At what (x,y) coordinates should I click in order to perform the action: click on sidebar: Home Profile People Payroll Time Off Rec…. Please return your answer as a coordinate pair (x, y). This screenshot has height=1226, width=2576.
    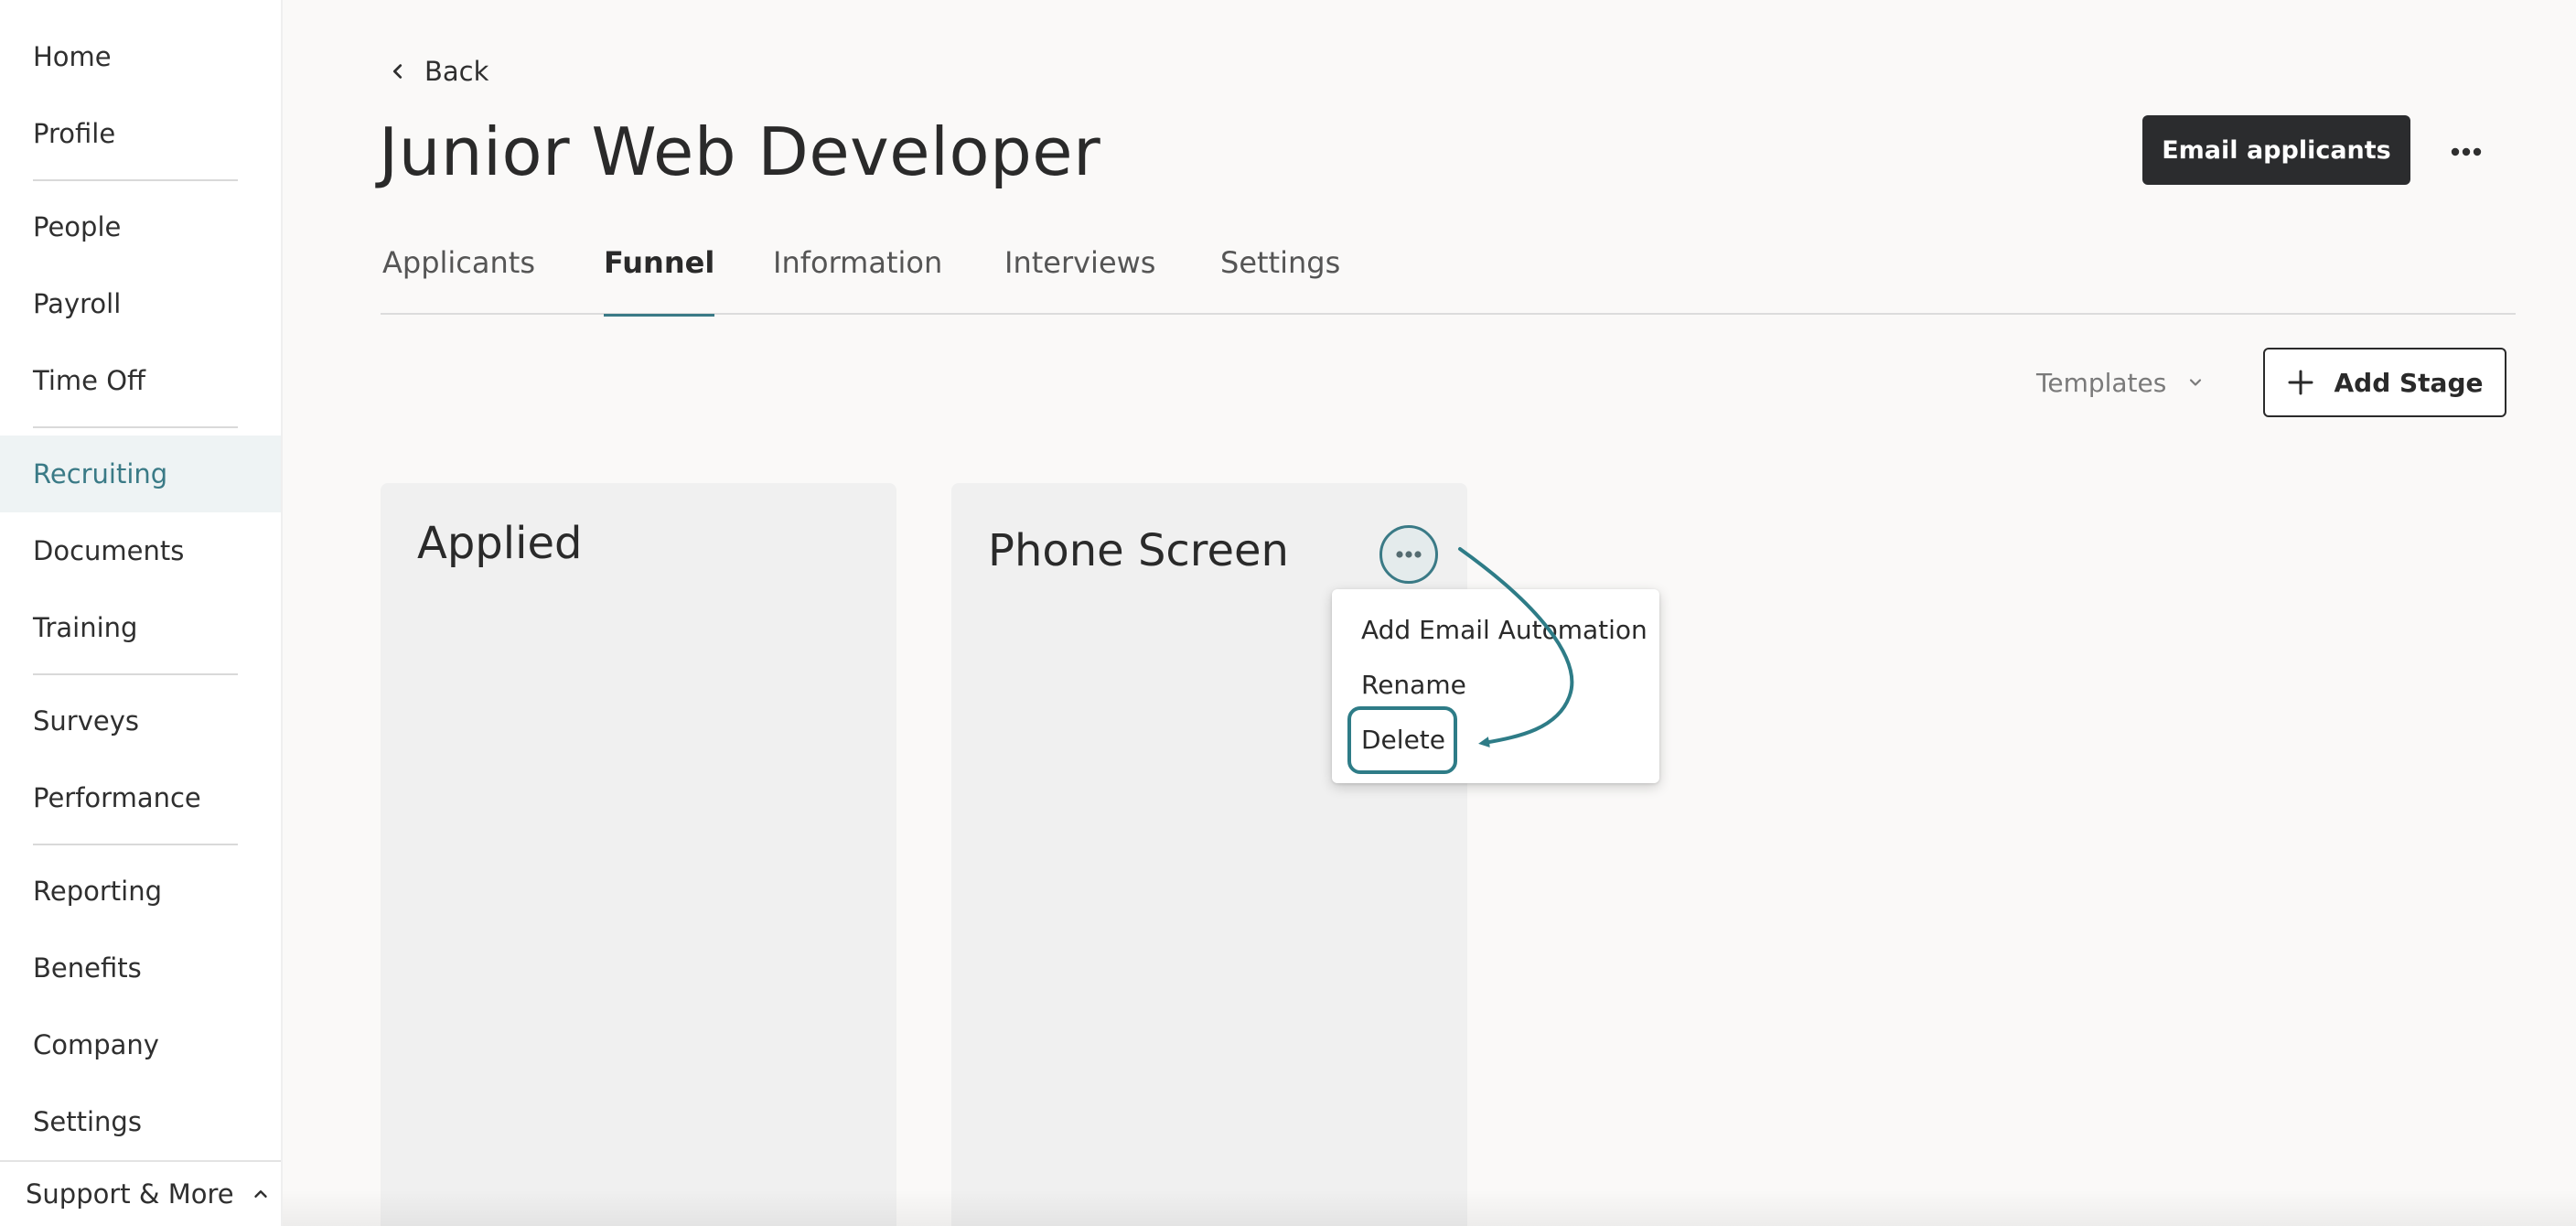
    Looking at the image, I should click on (142, 613).